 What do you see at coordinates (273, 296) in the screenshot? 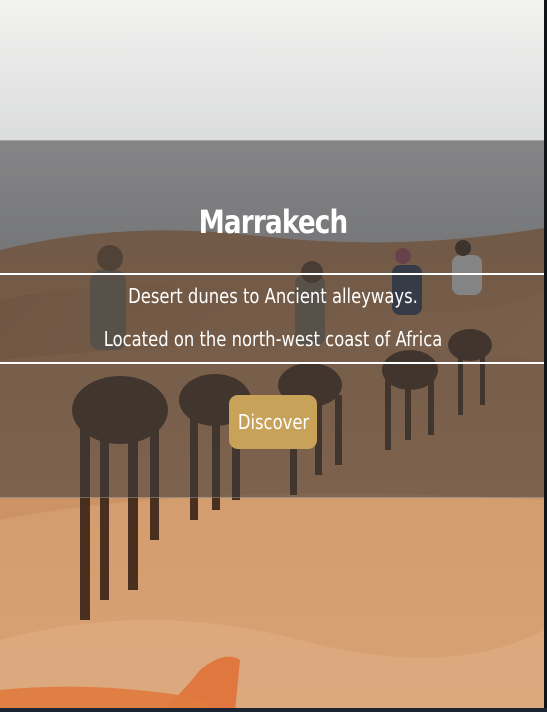
I see `hero-tagline-line-1: Desert dunes to Ancient alleyways.` at bounding box center [273, 296].